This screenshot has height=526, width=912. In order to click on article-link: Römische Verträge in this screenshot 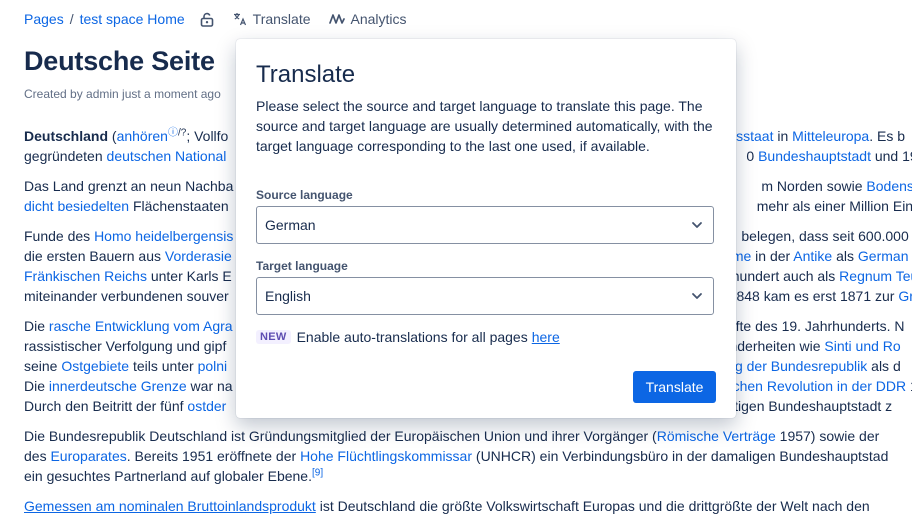, I will do `click(716, 436)`.